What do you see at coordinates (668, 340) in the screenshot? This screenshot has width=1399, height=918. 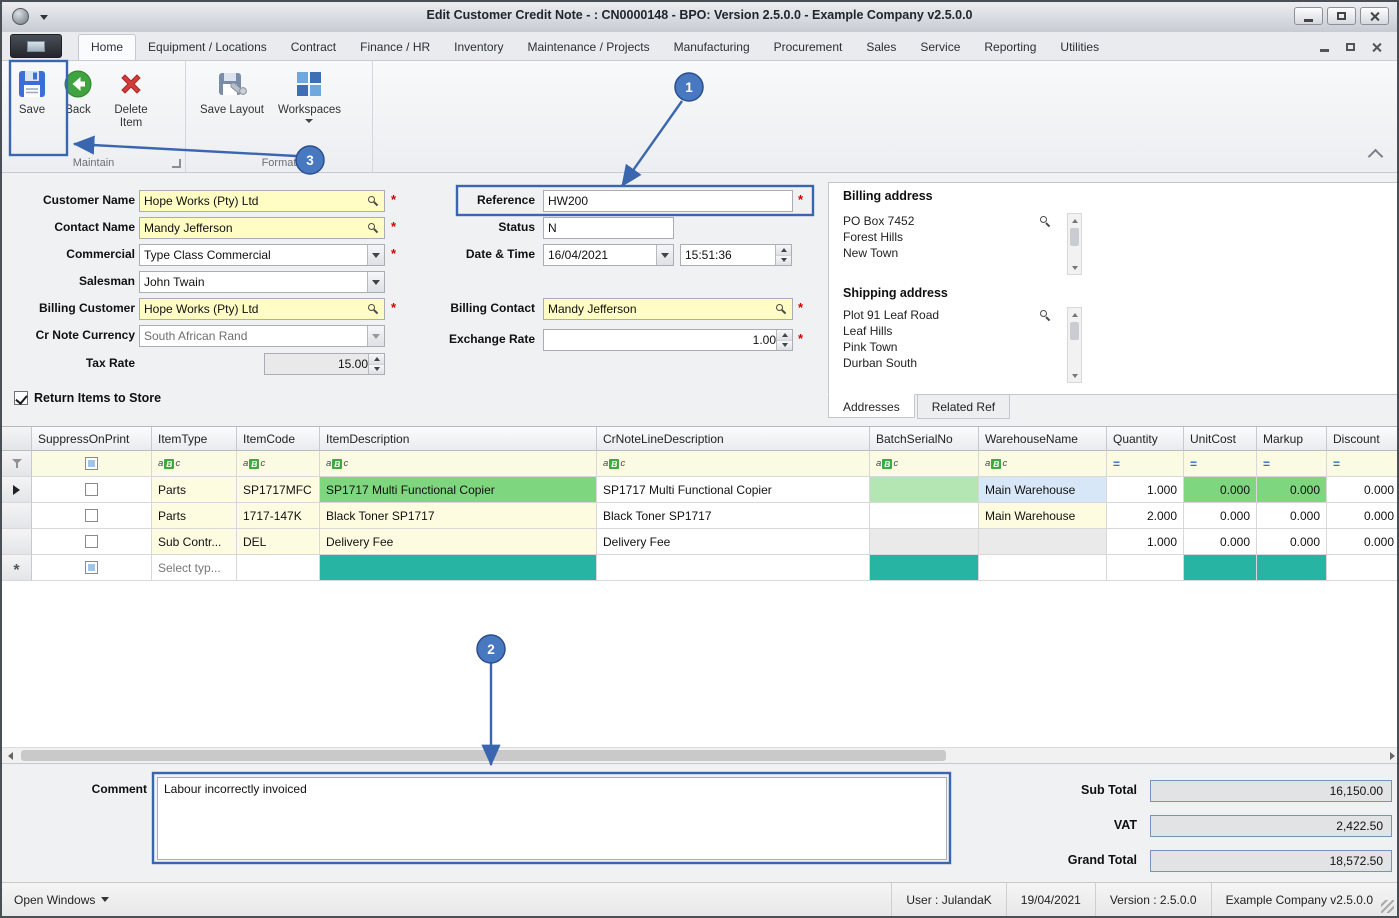 I see `exchange-rate-field: 1.00` at bounding box center [668, 340].